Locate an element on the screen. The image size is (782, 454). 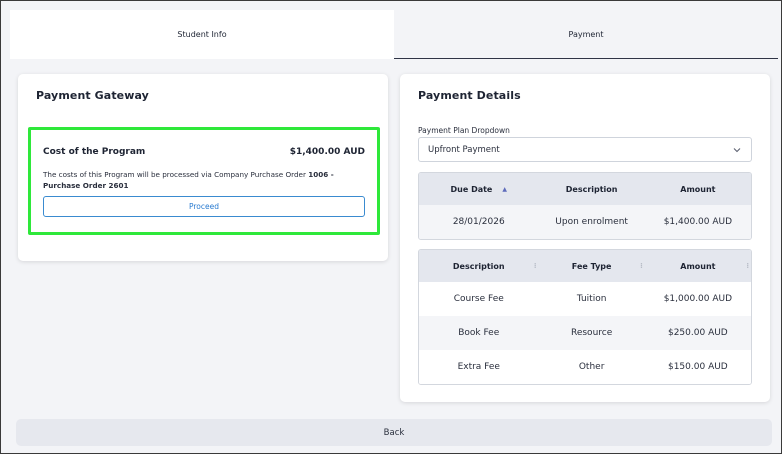
tab-bar: Student Info Payment is located at coordinates (394, 34).